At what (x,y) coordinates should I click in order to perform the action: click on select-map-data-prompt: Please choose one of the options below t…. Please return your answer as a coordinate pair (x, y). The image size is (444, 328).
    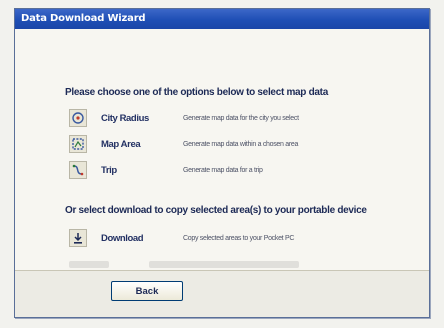
    Looking at the image, I should click on (196, 92).